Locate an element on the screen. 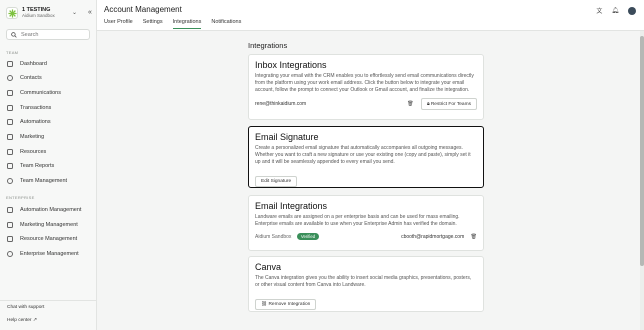  chevron-down-icon: ⌄ is located at coordinates (74, 12).